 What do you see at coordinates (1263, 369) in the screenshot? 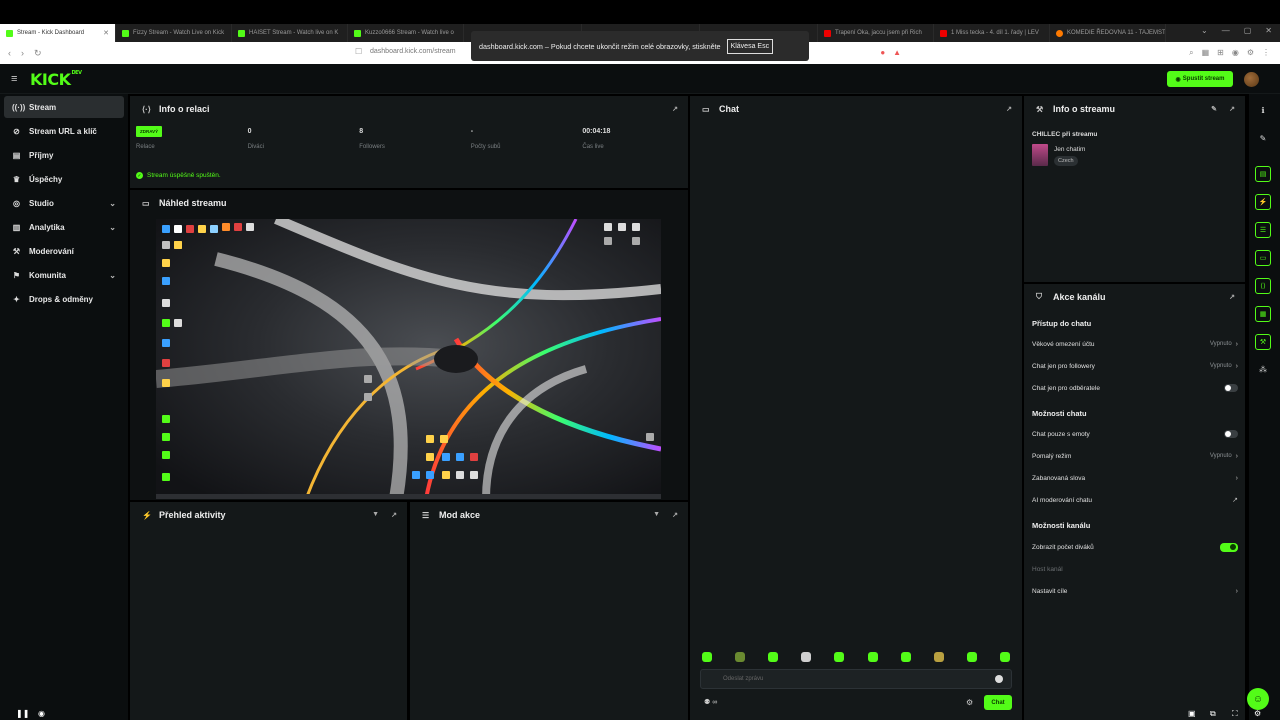
I see `add-widget-icon: ⁂` at bounding box center [1263, 369].